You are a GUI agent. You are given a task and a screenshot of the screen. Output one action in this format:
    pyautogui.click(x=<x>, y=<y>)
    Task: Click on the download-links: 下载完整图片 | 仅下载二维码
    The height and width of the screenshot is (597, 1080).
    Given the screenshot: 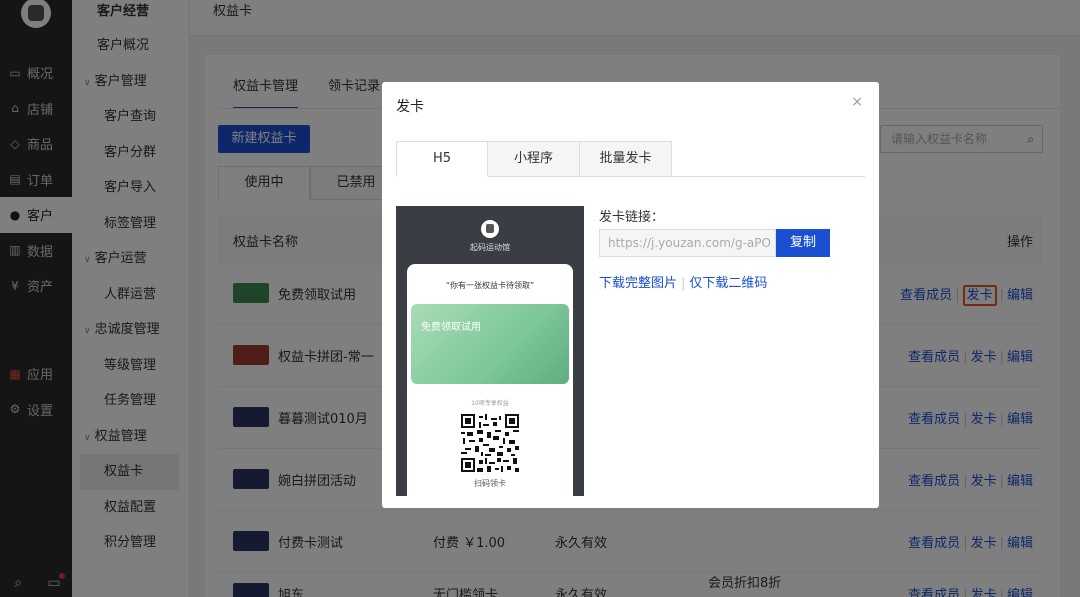 What is the action you would take?
    pyautogui.click(x=683, y=281)
    